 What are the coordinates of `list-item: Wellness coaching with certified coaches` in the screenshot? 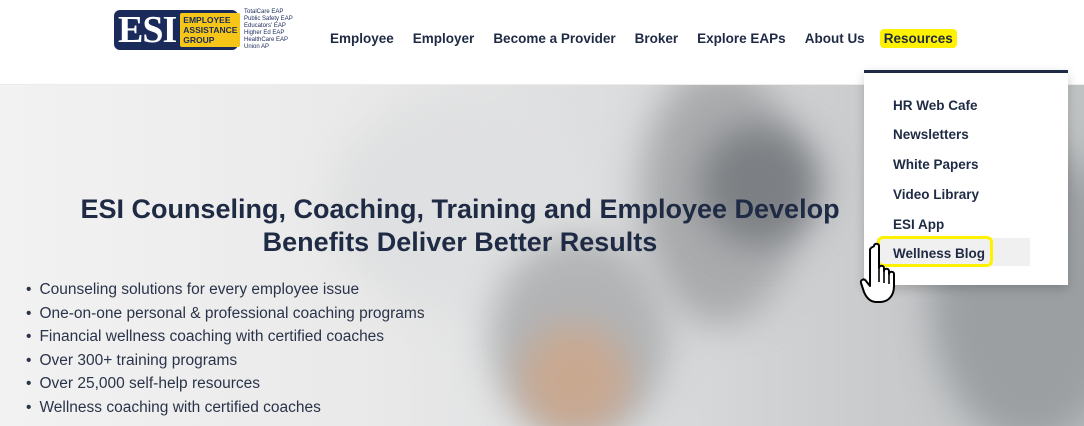 It's located at (225, 408).